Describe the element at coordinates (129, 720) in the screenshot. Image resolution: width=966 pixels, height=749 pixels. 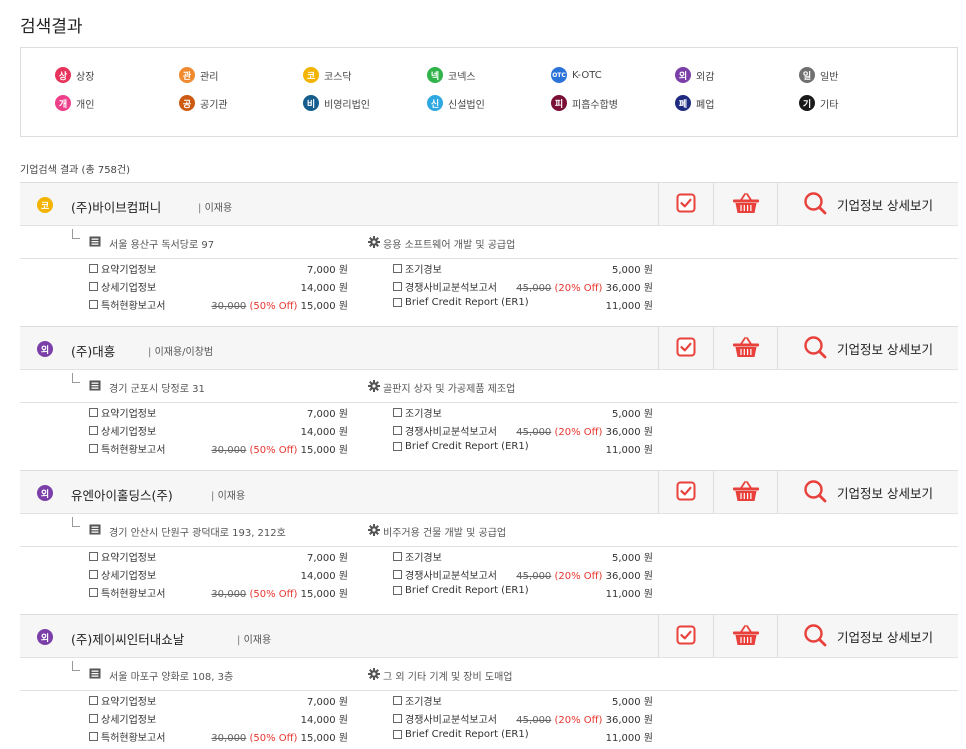
I see `product-label: 상세기업정보` at that location.